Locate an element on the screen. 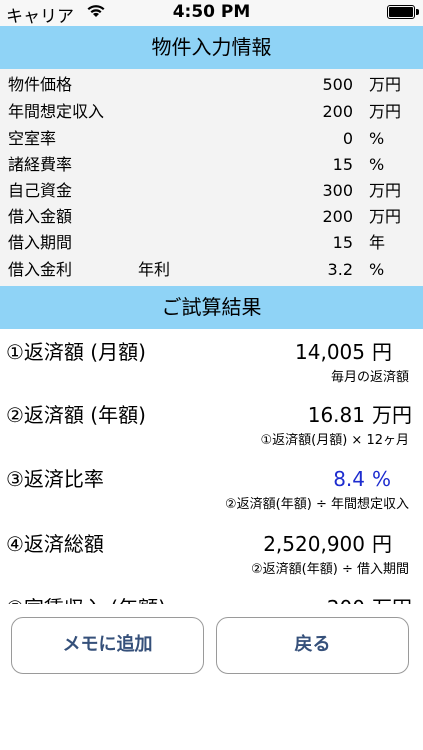 The height and width of the screenshot is (750, 423). result-title: ②返済額 (年額) is located at coordinates (76, 415).